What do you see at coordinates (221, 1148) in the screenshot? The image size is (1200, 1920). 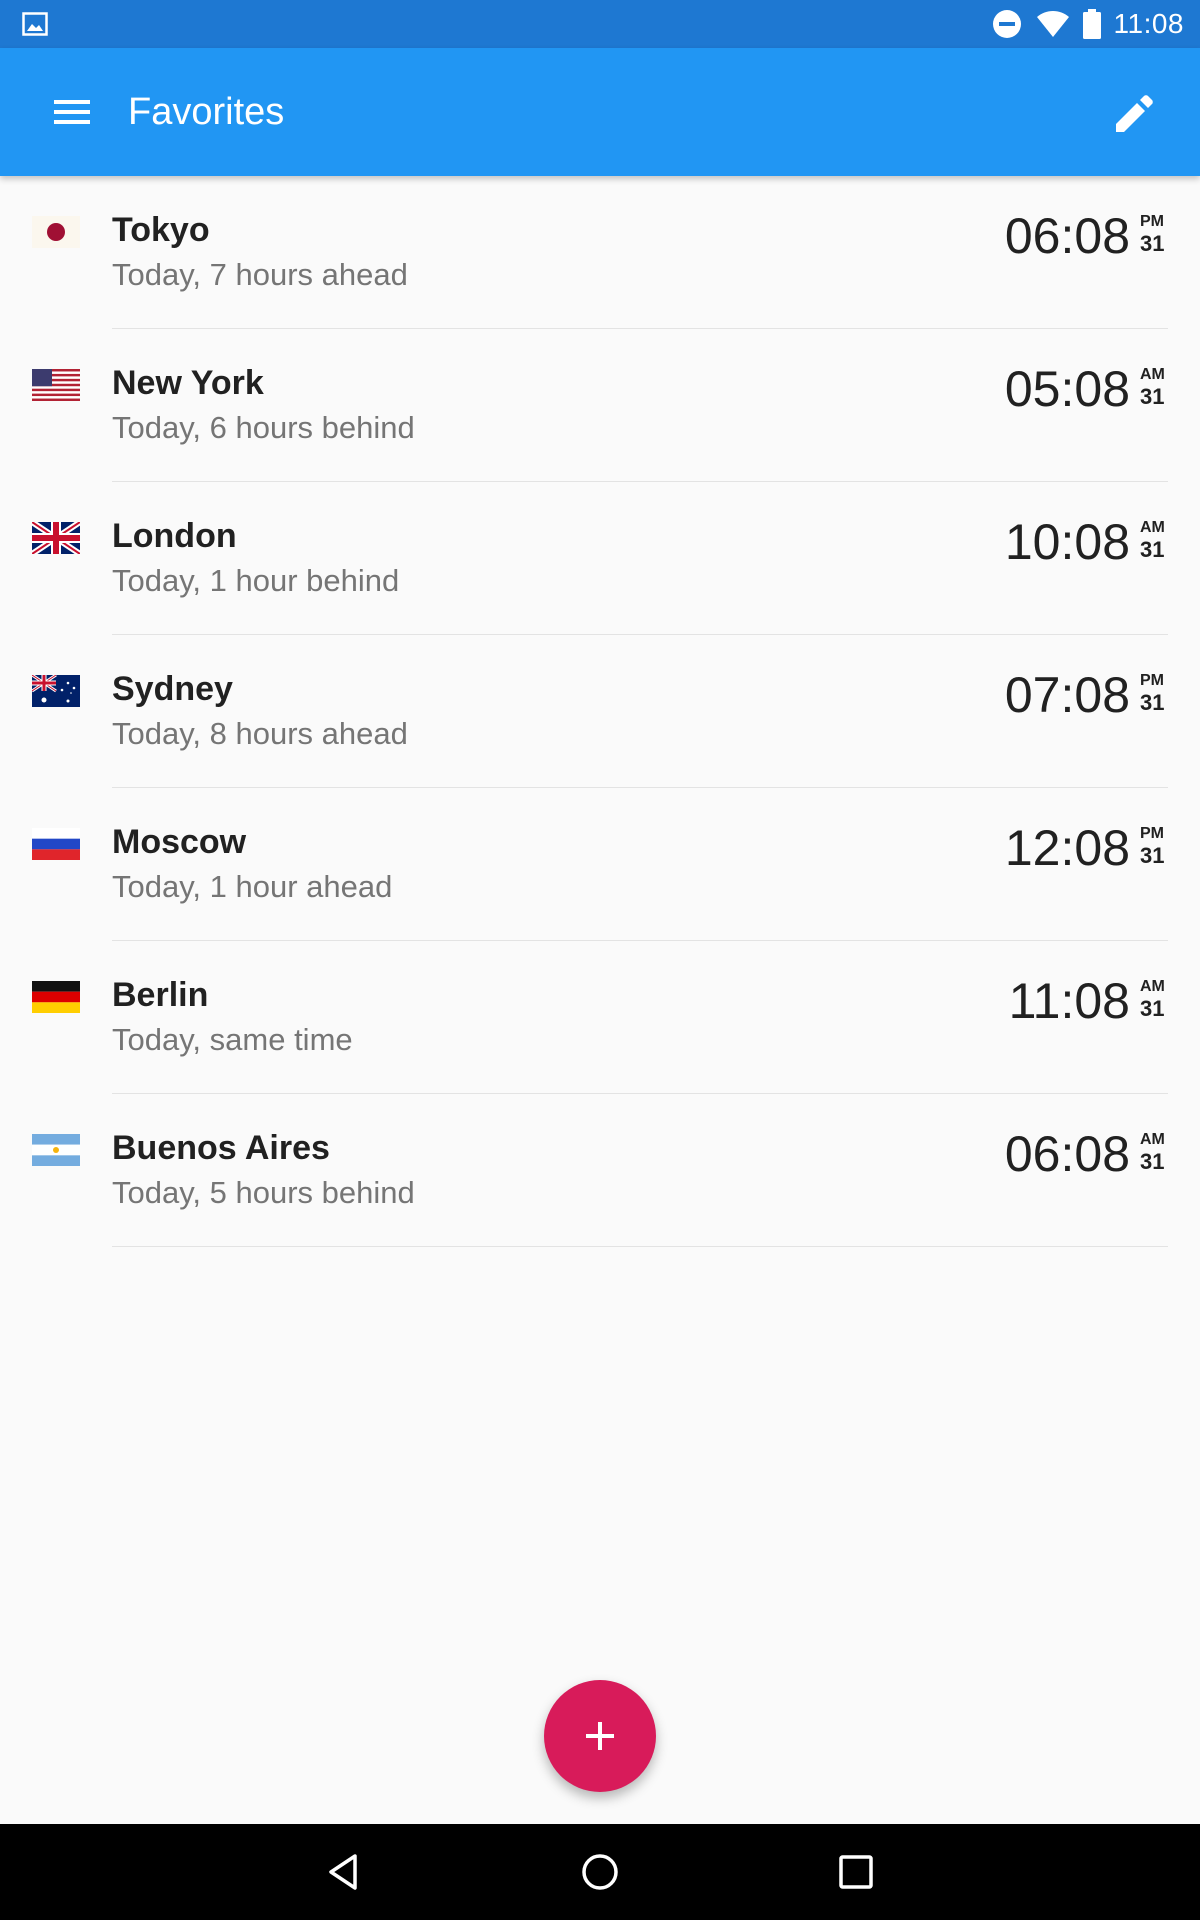 I see `city-name: Buenos Aires` at bounding box center [221, 1148].